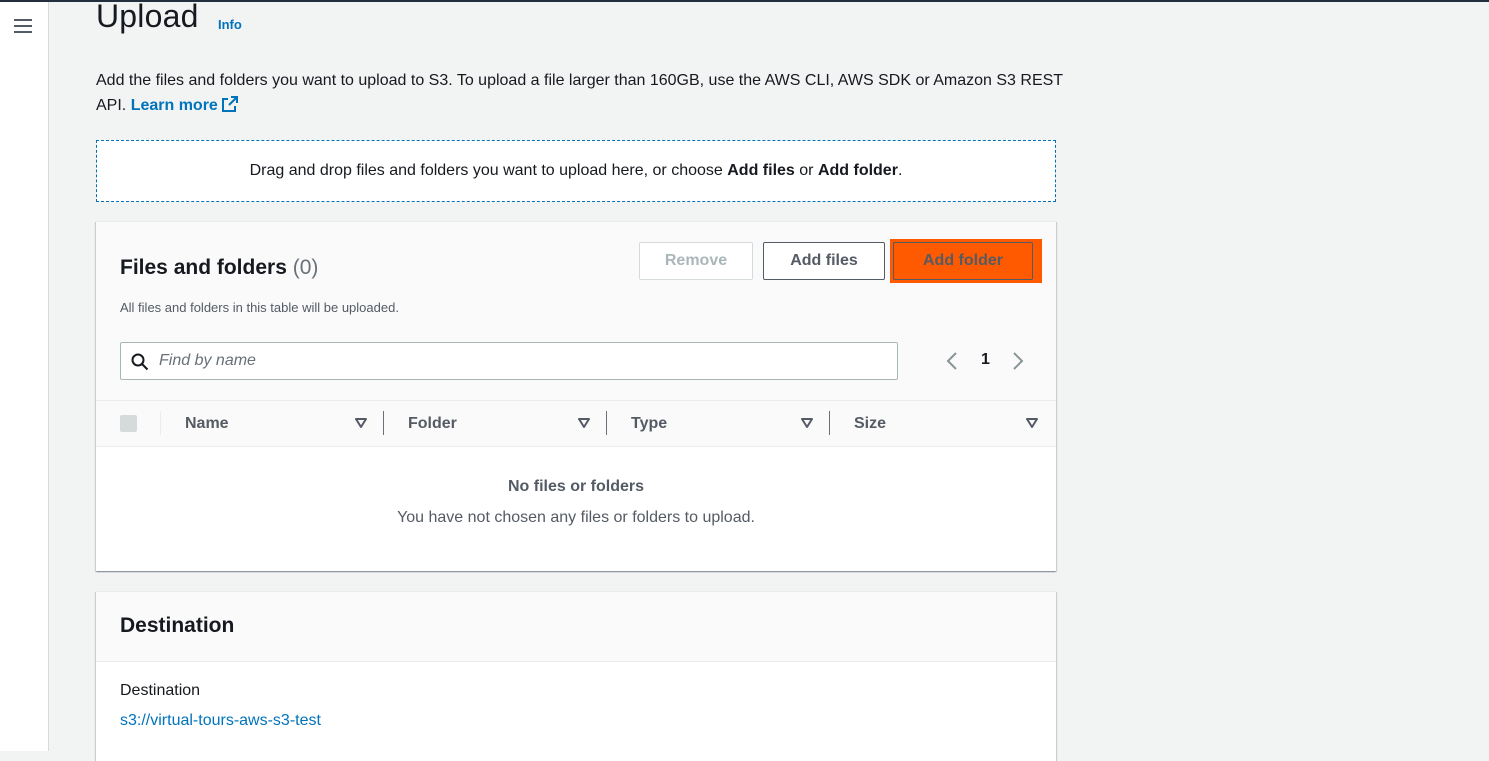 The width and height of the screenshot is (1489, 761). Describe the element at coordinates (952, 361) in the screenshot. I see `chevron-left-icon` at that location.